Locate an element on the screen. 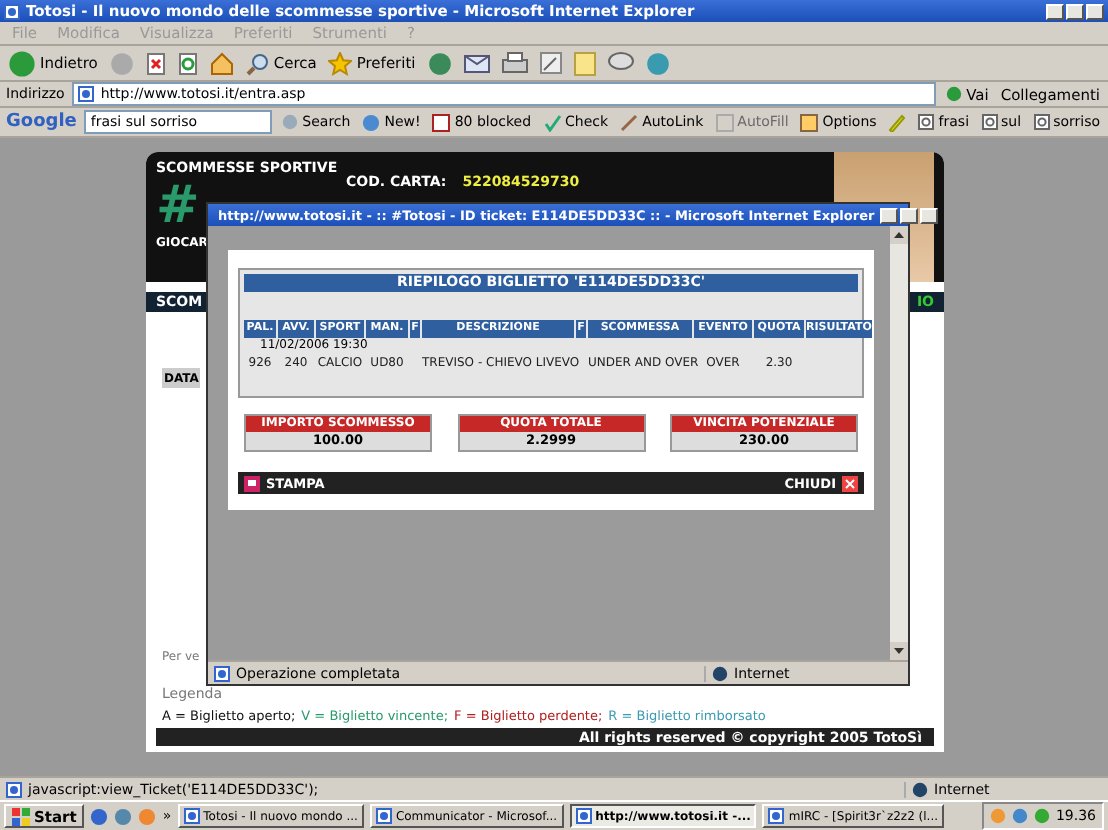 Image resolution: width=1108 pixels, height=830 pixels. print-icon is located at coordinates (252, 483).